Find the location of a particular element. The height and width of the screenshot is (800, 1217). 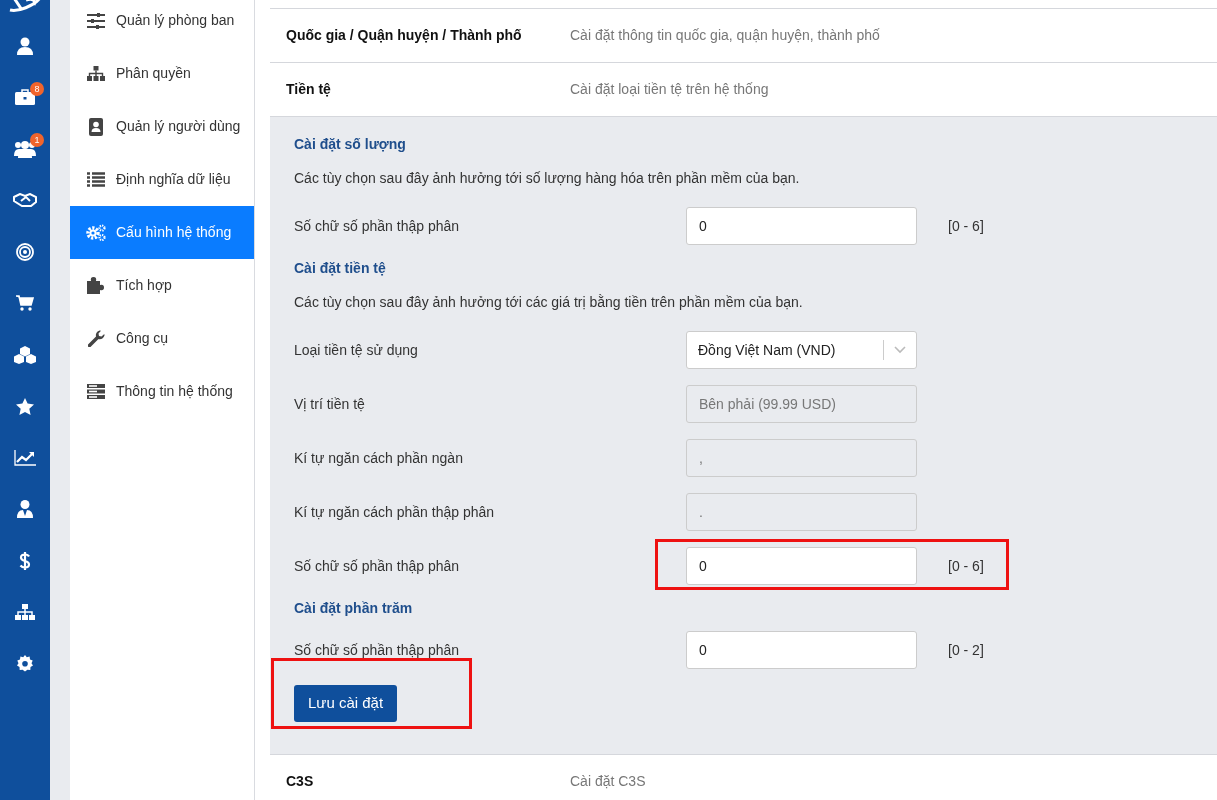

row-description: Cài đặt thông tin quốc gia, quận huyện, thành phố is located at coordinates (725, 35).